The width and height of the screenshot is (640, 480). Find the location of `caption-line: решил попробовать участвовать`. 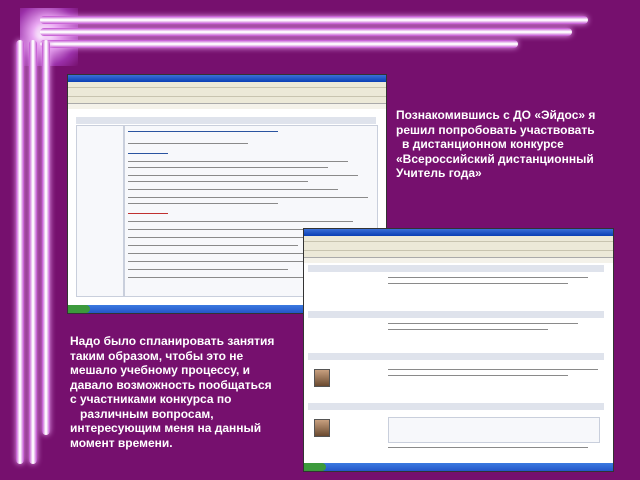

caption-line: решил попробовать участвовать is located at coordinates (495, 129).